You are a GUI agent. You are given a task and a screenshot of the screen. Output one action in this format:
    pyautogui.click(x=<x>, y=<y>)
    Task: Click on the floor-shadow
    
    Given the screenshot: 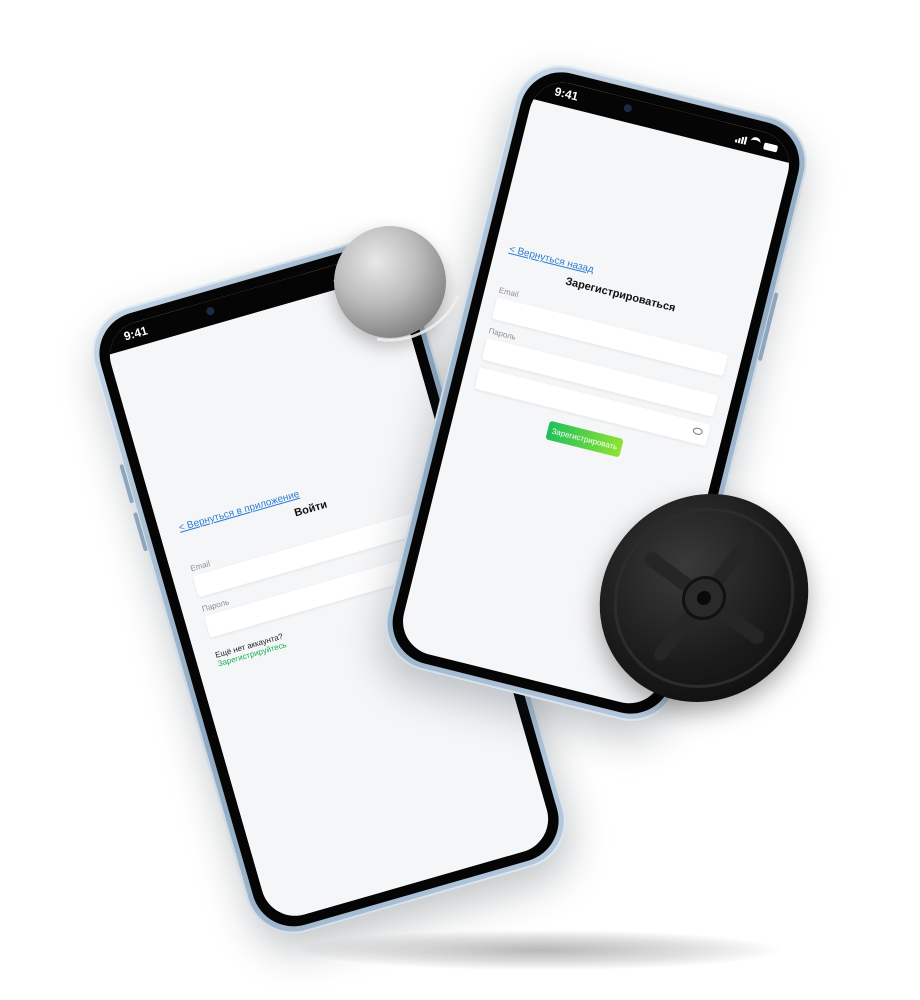 What is the action you would take?
    pyautogui.click(x=540, y=950)
    